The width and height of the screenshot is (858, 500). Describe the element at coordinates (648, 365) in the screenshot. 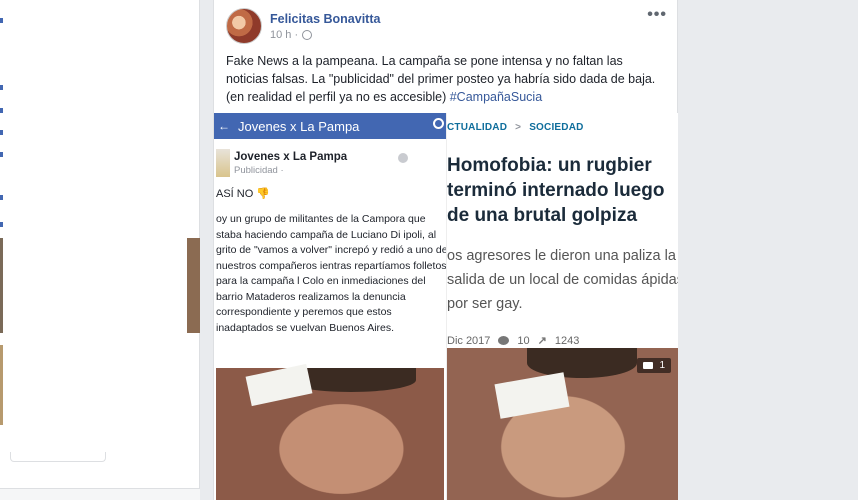

I see `camera-icon` at that location.